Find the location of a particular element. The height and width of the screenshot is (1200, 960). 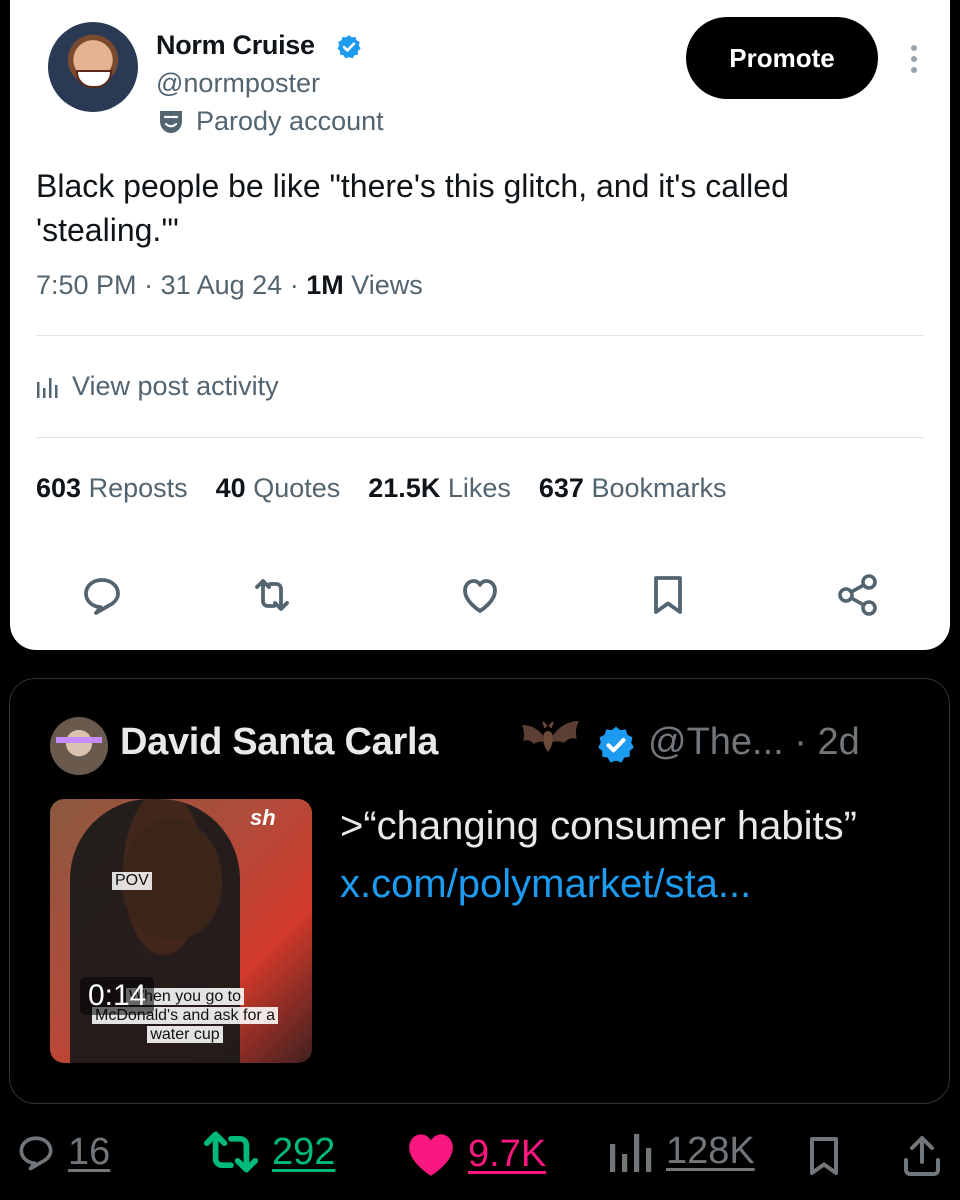

stat-reposts: 603 Reposts is located at coordinates (112, 488).